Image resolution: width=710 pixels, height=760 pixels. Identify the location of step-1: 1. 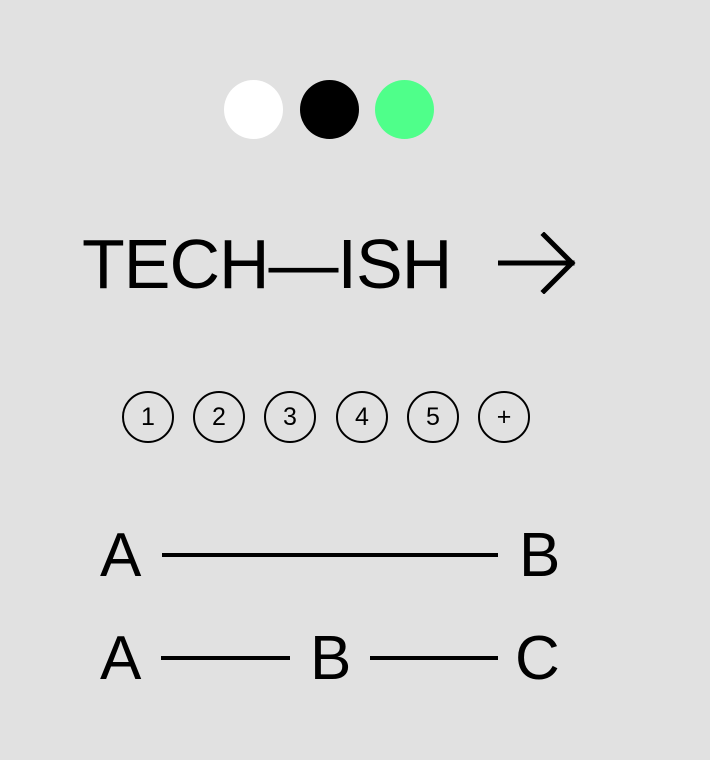
(148, 417).